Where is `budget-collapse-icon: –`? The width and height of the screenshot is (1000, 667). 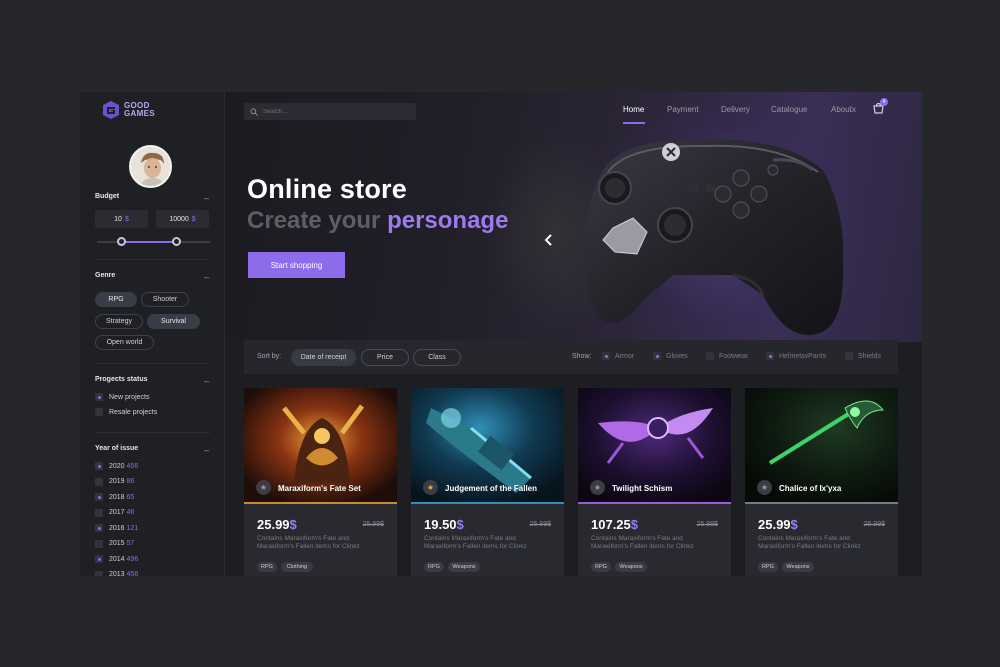
budget-collapse-icon: – is located at coordinates (206, 198).